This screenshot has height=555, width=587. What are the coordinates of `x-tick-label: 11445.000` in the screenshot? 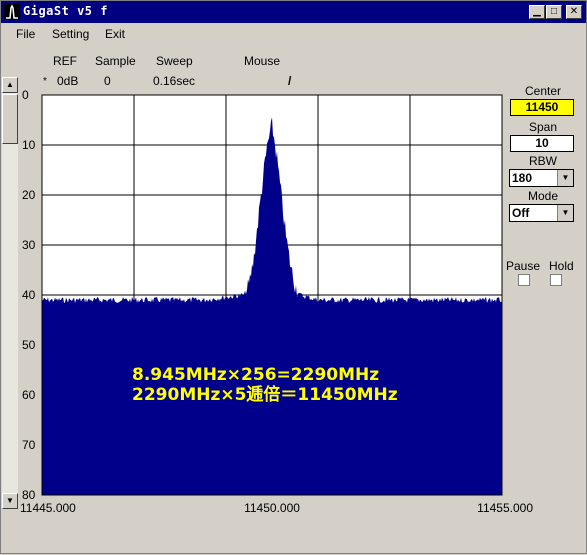 It's located at (48, 508).